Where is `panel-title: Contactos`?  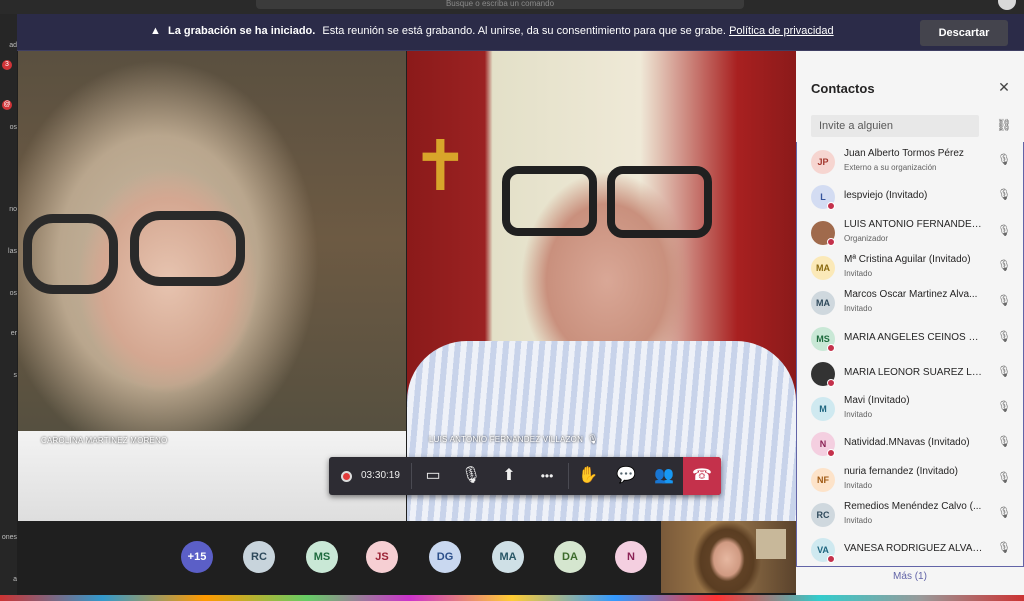
panel-title: Contactos is located at coordinates (843, 88).